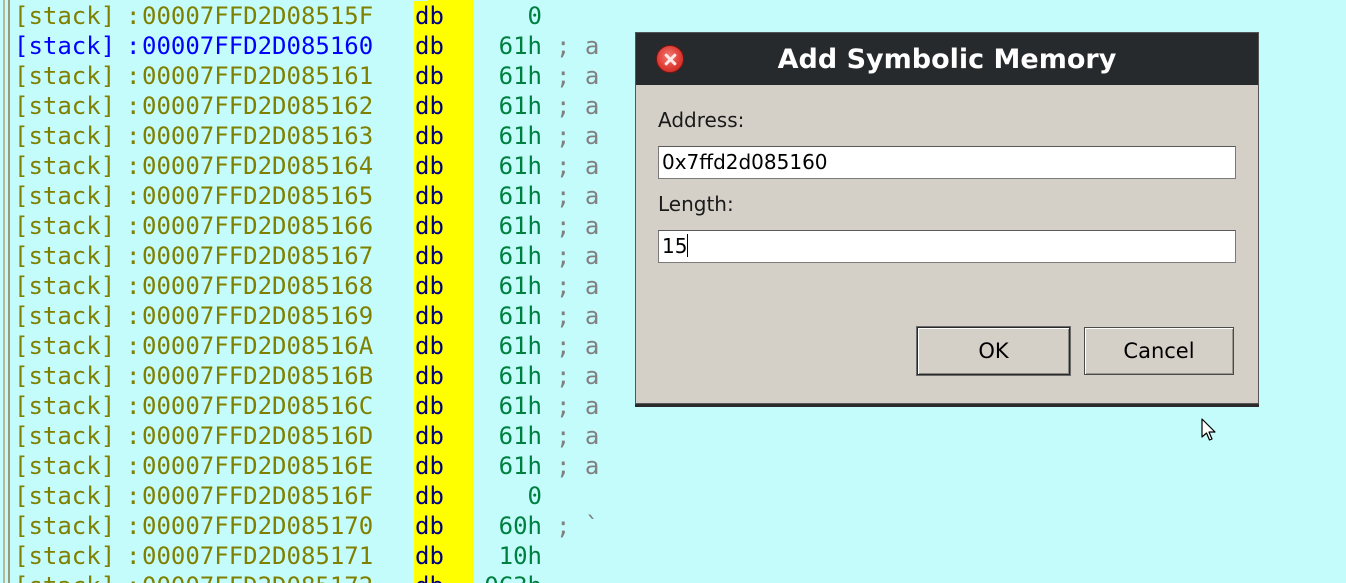 Image resolution: width=1346 pixels, height=583 pixels. Describe the element at coordinates (947, 162) in the screenshot. I see `address-input: 0x7ffd2d085160` at that location.